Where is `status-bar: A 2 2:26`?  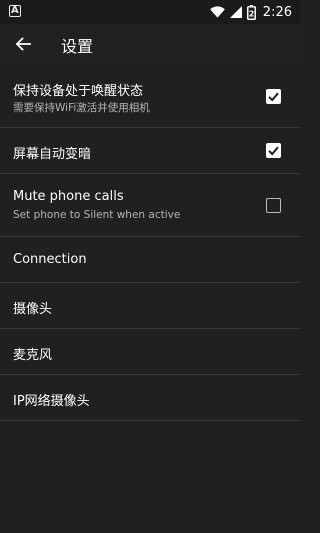
status-bar: A 2 2:26 is located at coordinates (150, 12).